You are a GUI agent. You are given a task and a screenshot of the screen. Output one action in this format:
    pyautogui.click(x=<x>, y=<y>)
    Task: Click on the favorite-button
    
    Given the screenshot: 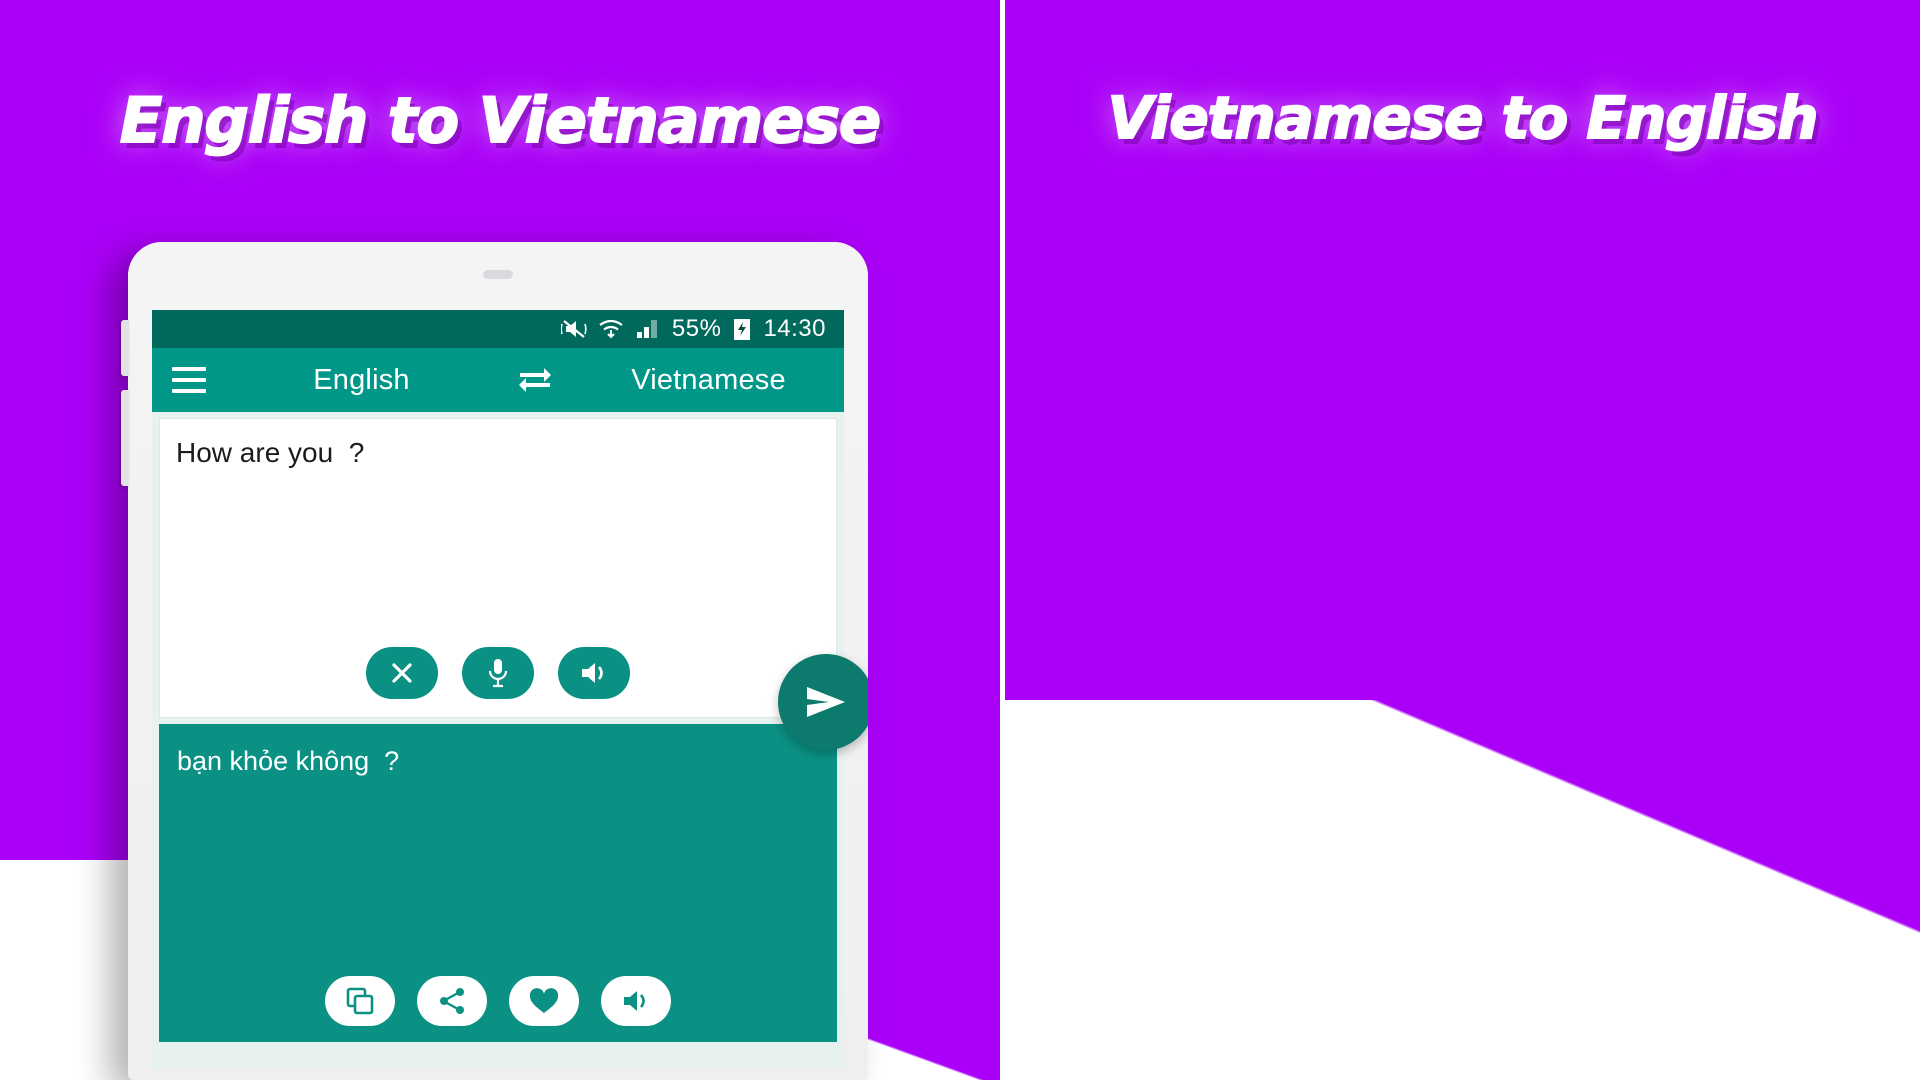 What is the action you would take?
    pyautogui.click(x=544, y=1001)
    